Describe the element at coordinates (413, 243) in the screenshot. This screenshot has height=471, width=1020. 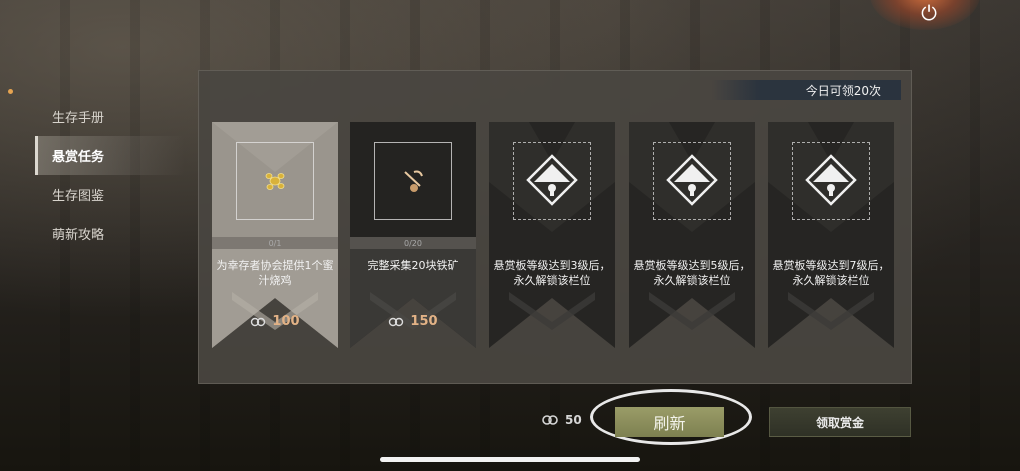
I see `progress-text: 0/20` at that location.